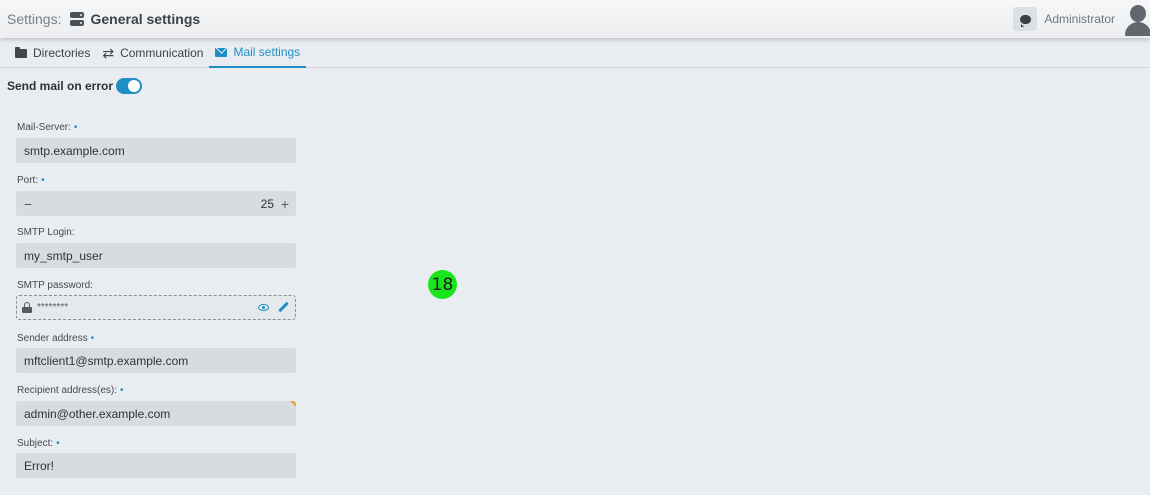 This screenshot has height=495, width=1150. I want to click on sender-address-label: Sender address •, so click(55, 338).